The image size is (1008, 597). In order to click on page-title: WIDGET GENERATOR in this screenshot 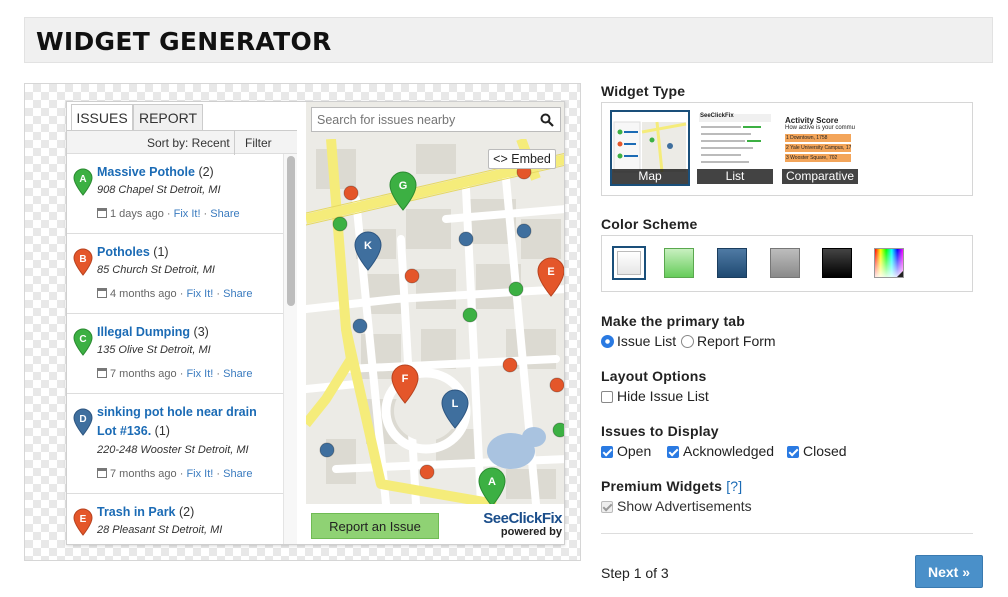, I will do `click(184, 41)`.